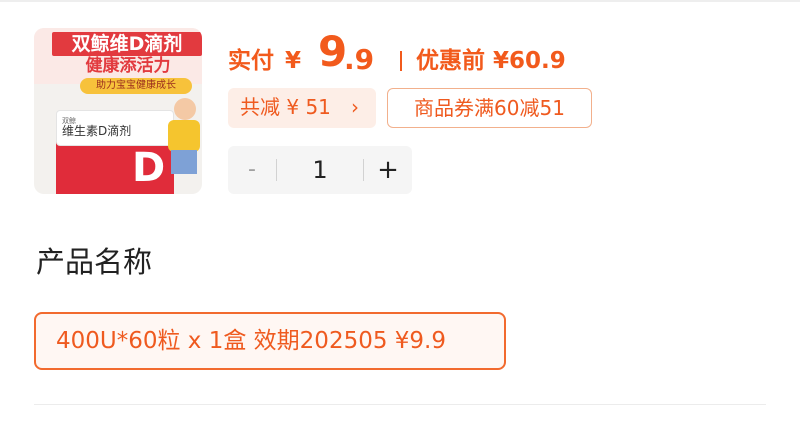 Image resolution: width=800 pixels, height=421 pixels. What do you see at coordinates (185, 109) in the screenshot?
I see `child-illustration-head` at bounding box center [185, 109].